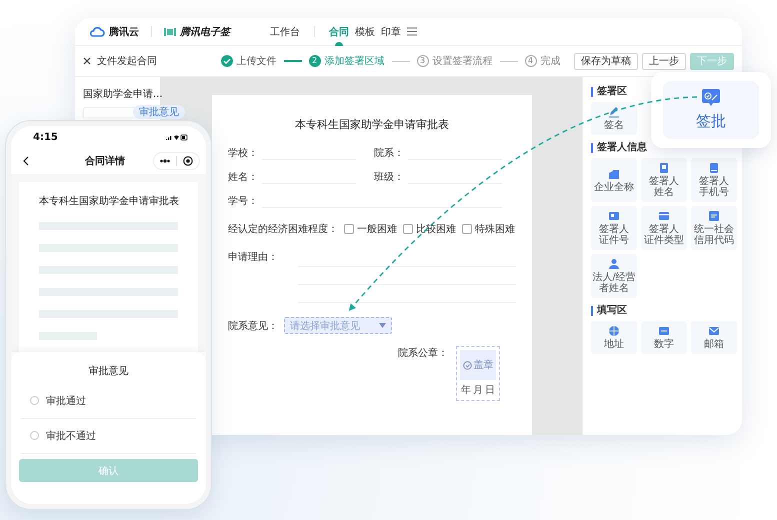 The height and width of the screenshot is (520, 777). I want to click on document-icon, so click(714, 216).